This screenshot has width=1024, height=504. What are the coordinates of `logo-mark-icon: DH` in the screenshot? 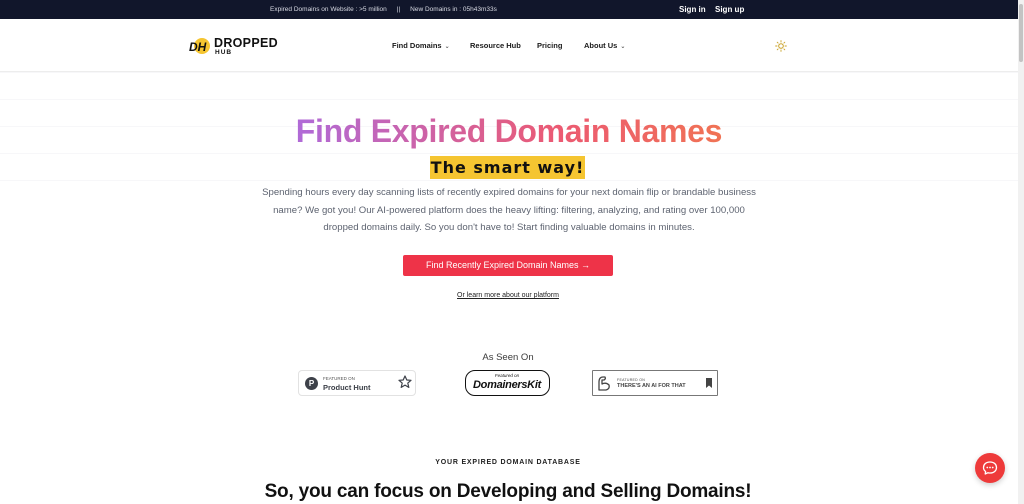 It's located at (199, 46).